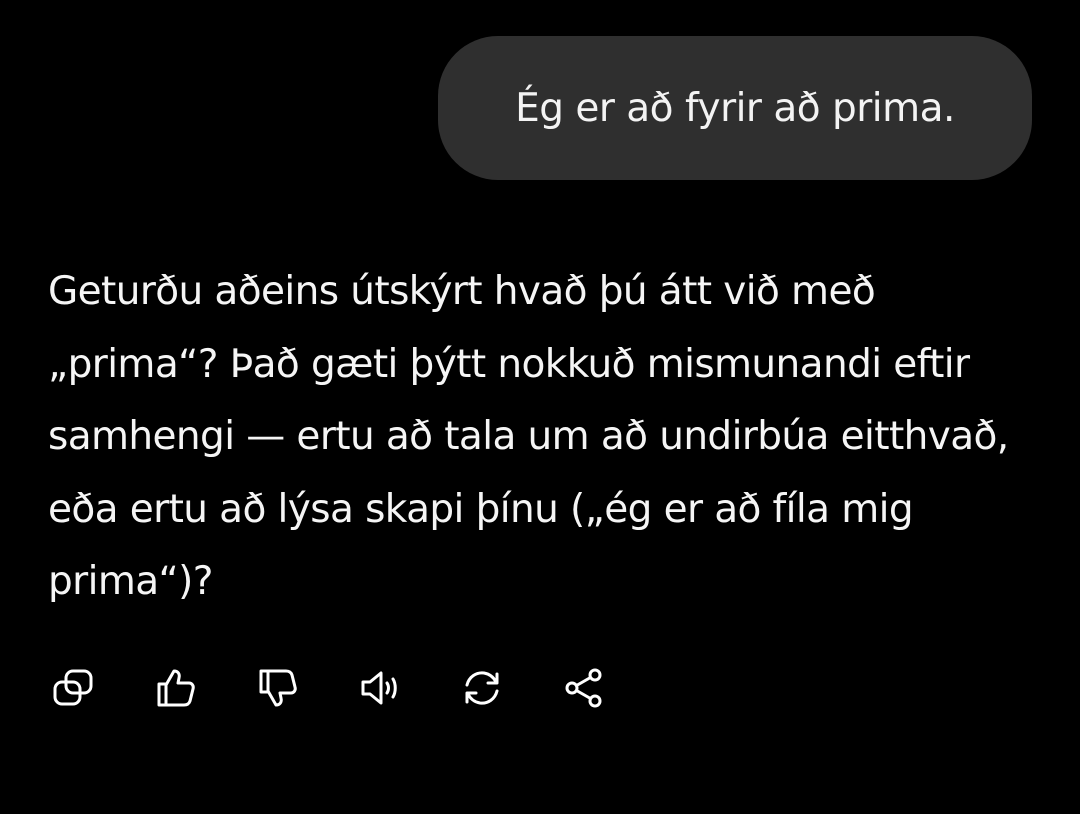 The width and height of the screenshot is (1080, 814). I want to click on user-message-text: Ég er að fyrir að prima., so click(735, 108).